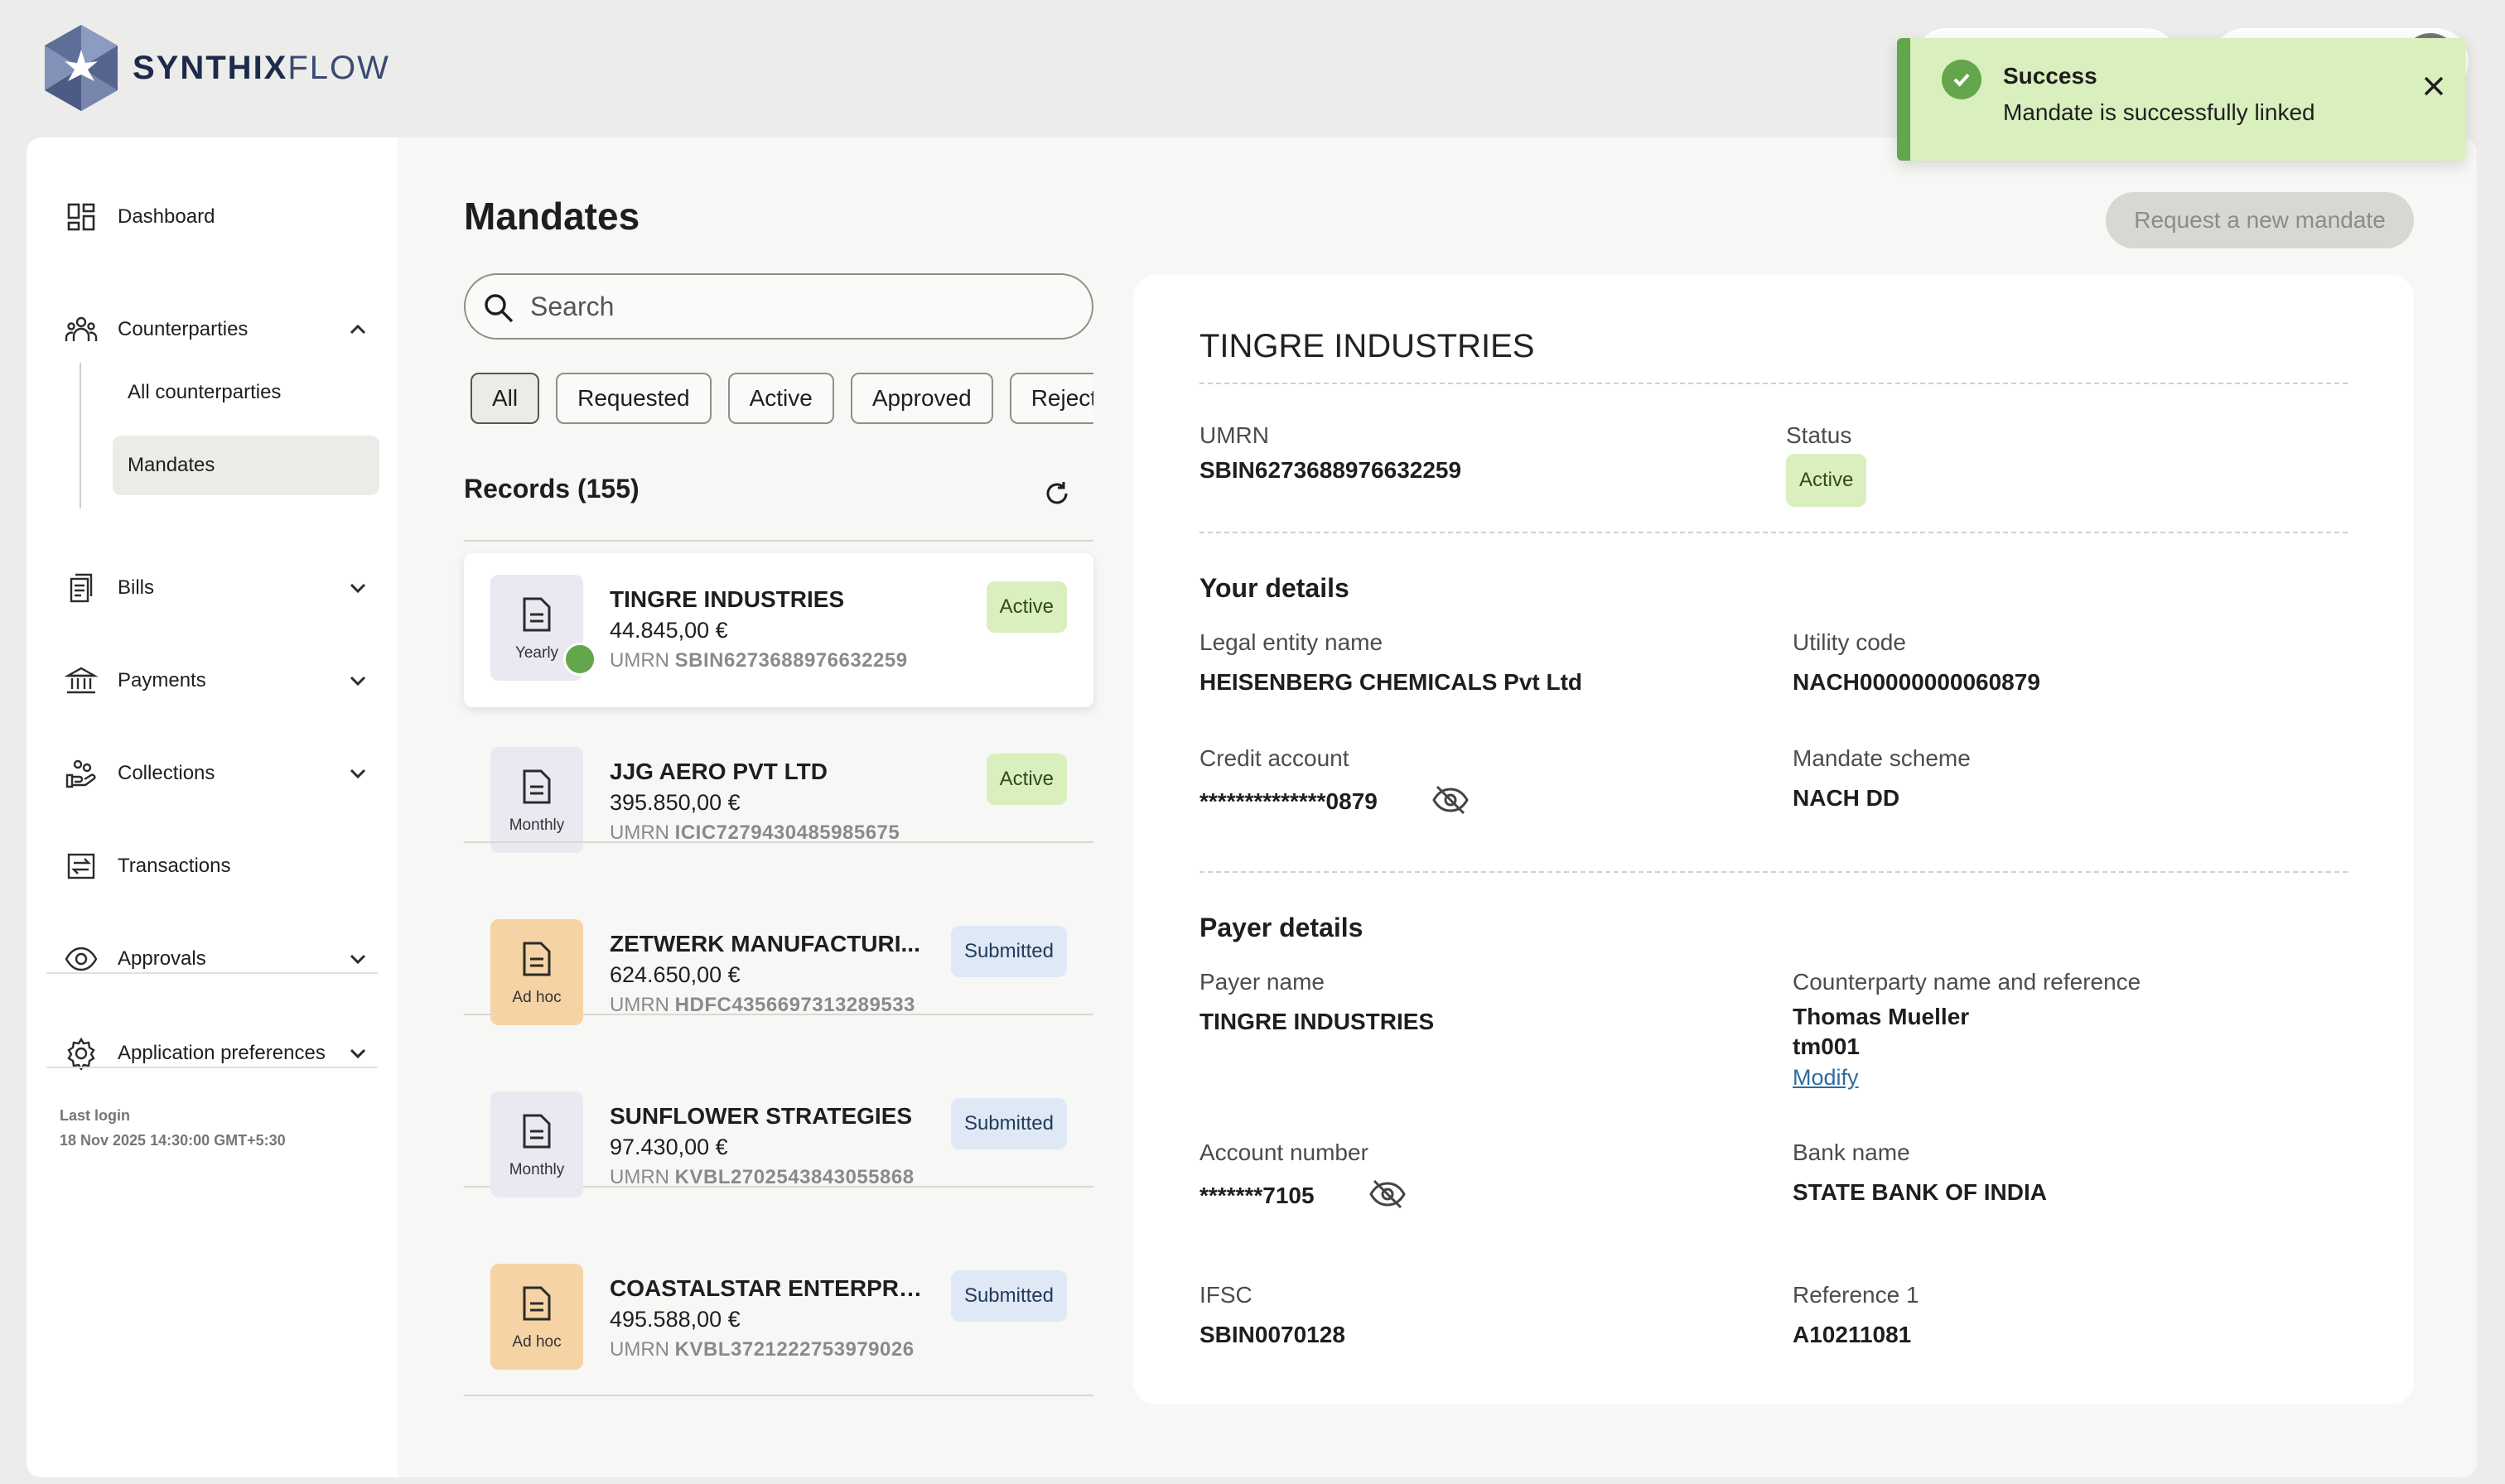 The width and height of the screenshot is (2505, 1484). I want to click on submenu-line, so click(80, 435).